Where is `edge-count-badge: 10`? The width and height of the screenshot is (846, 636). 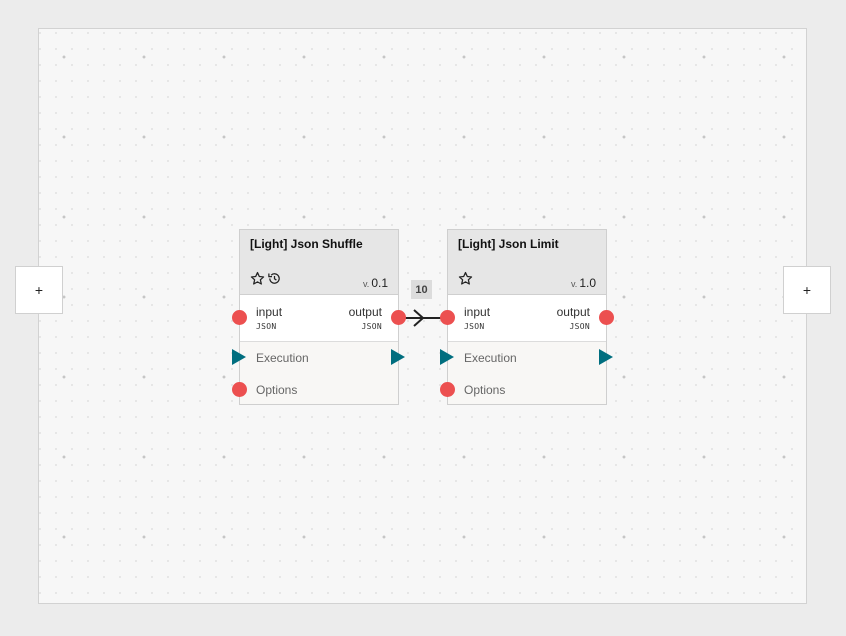
edge-count-badge: 10 is located at coordinates (421, 289).